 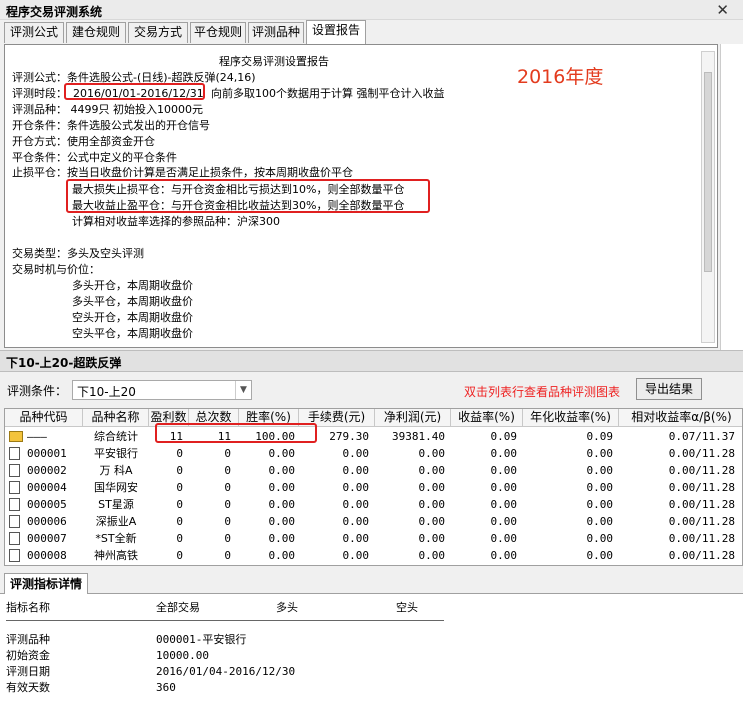 What do you see at coordinates (47, 453) in the screenshot?
I see `cell-code: 000001` at bounding box center [47, 453].